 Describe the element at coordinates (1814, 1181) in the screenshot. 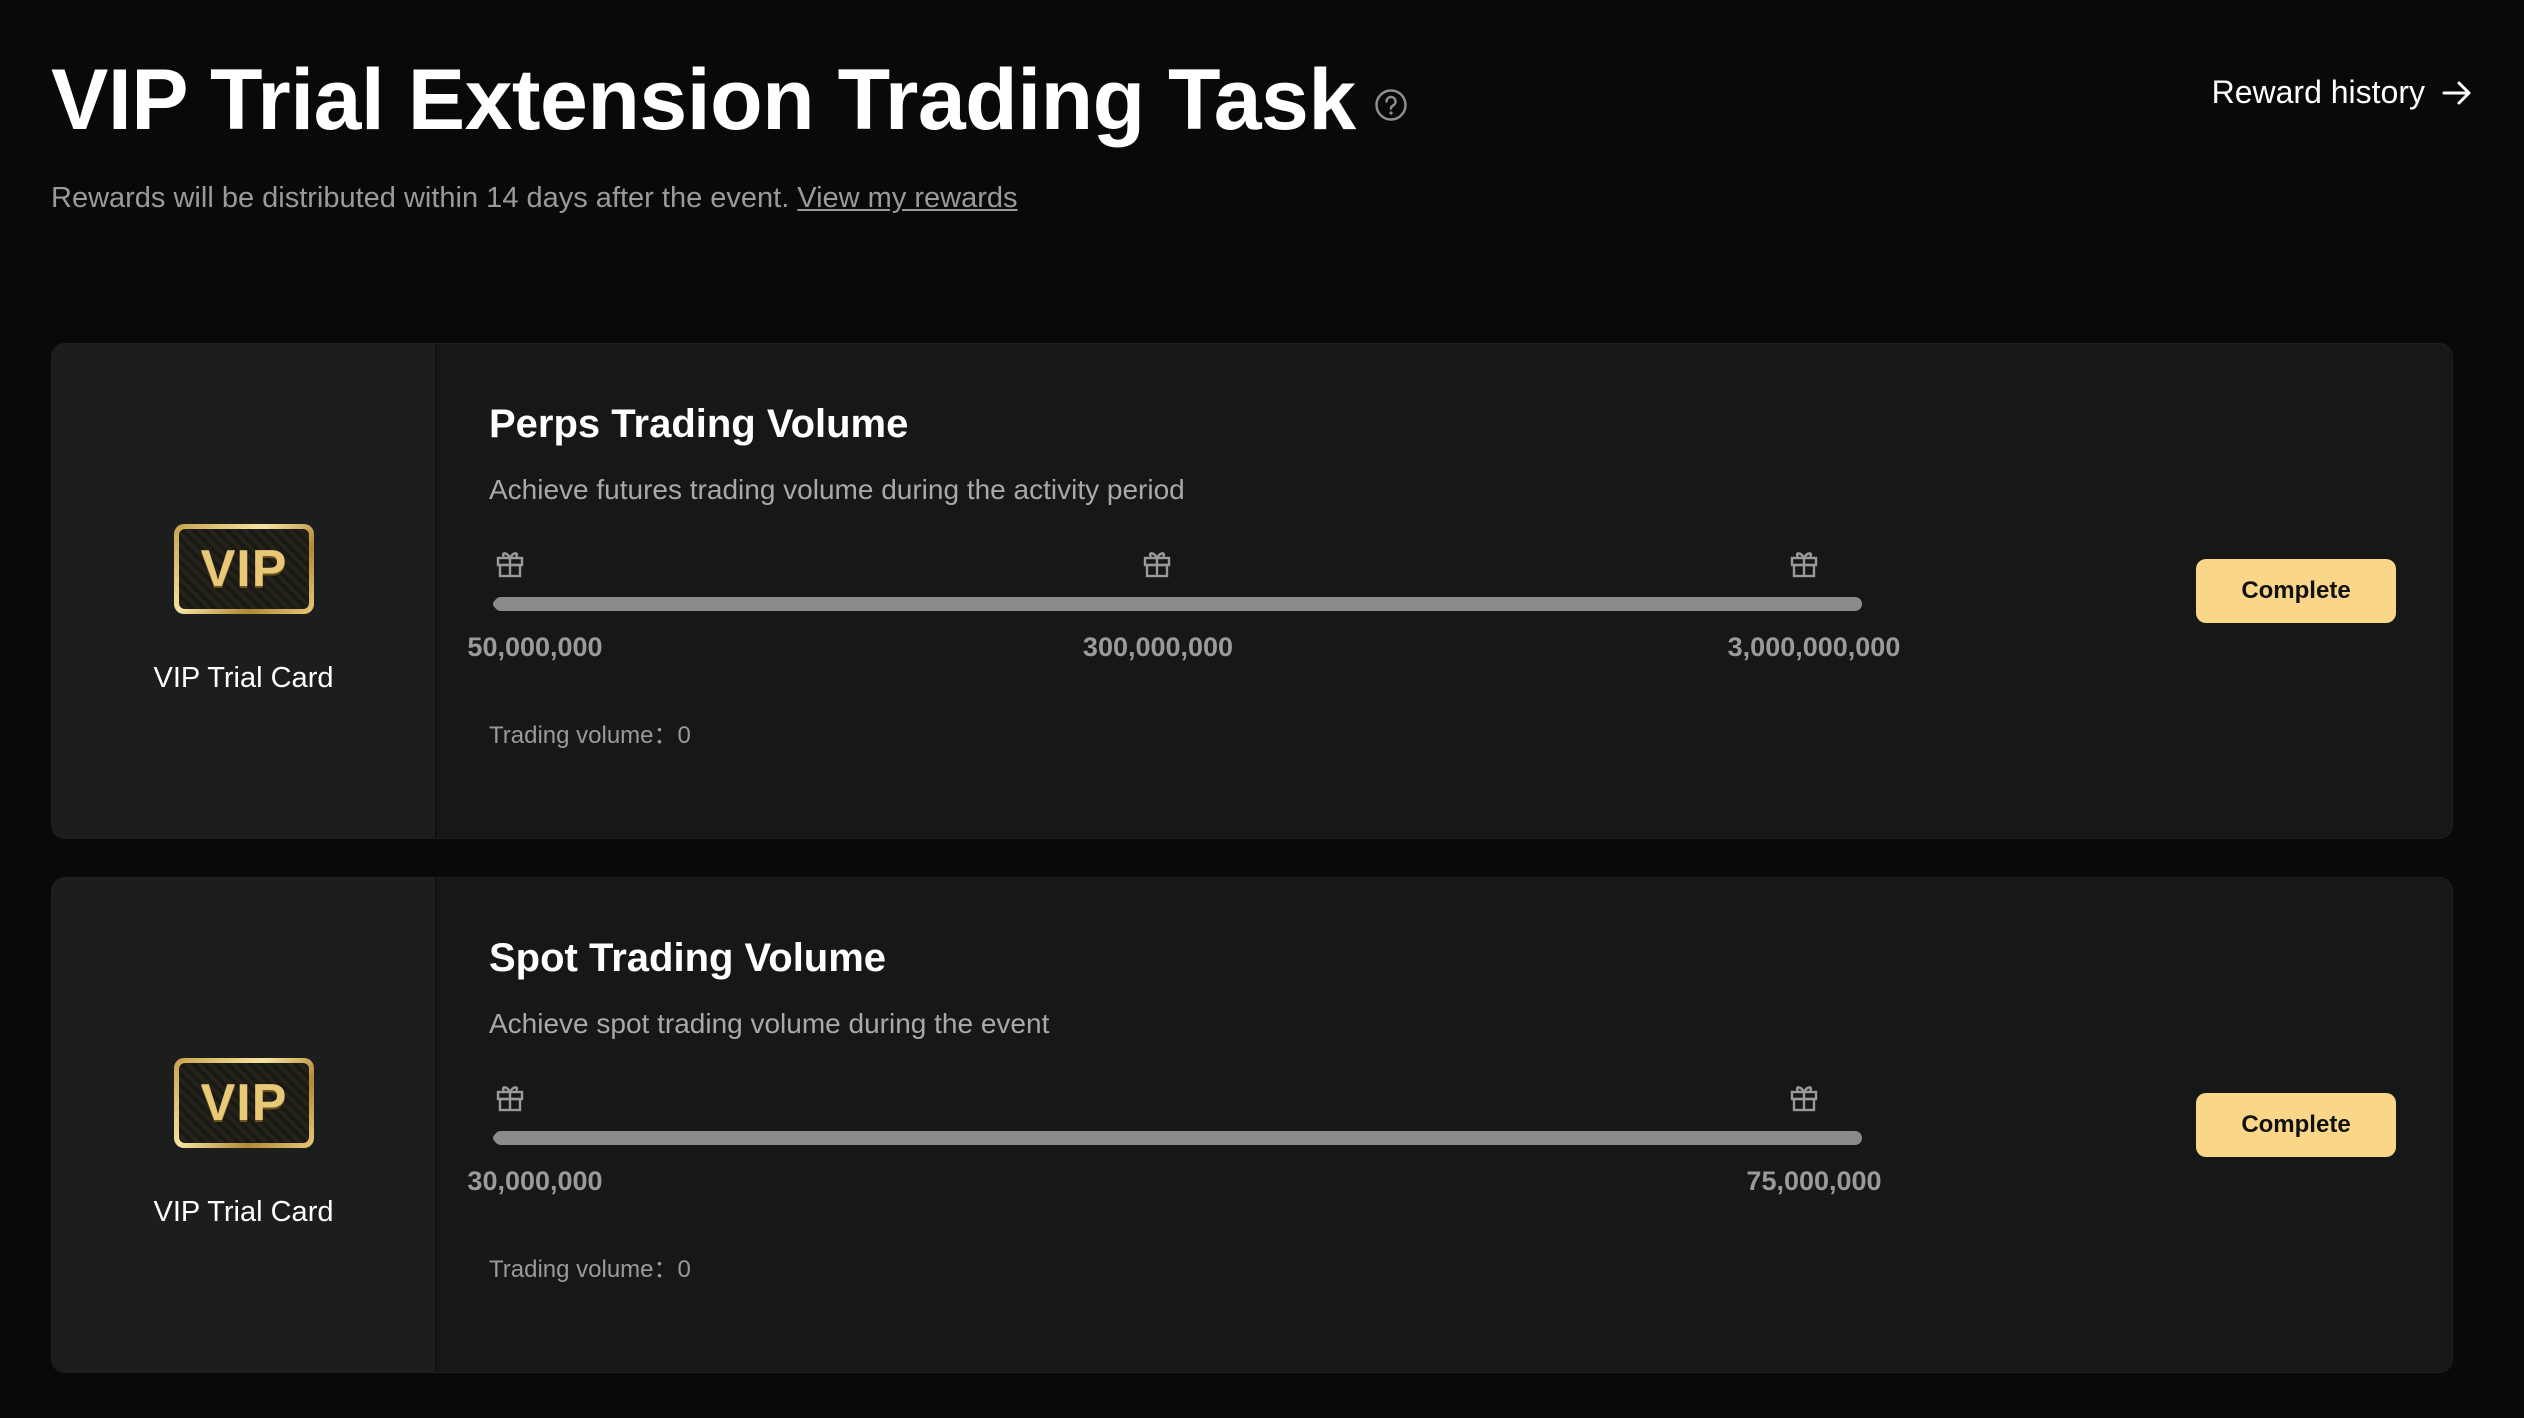

I see `milestone-label: 75,000,000` at that location.